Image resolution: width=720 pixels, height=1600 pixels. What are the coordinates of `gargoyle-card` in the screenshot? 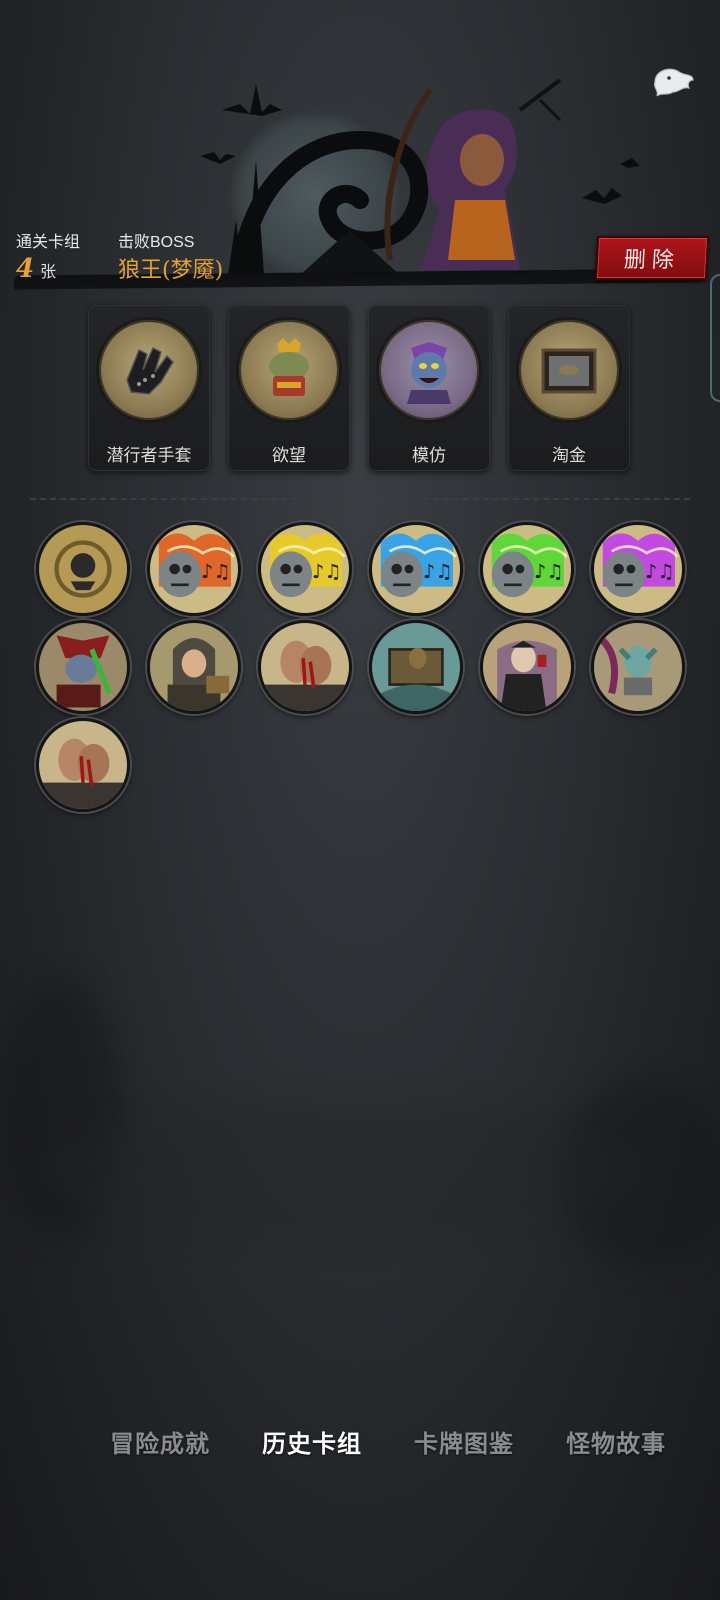 It's located at (638, 667).